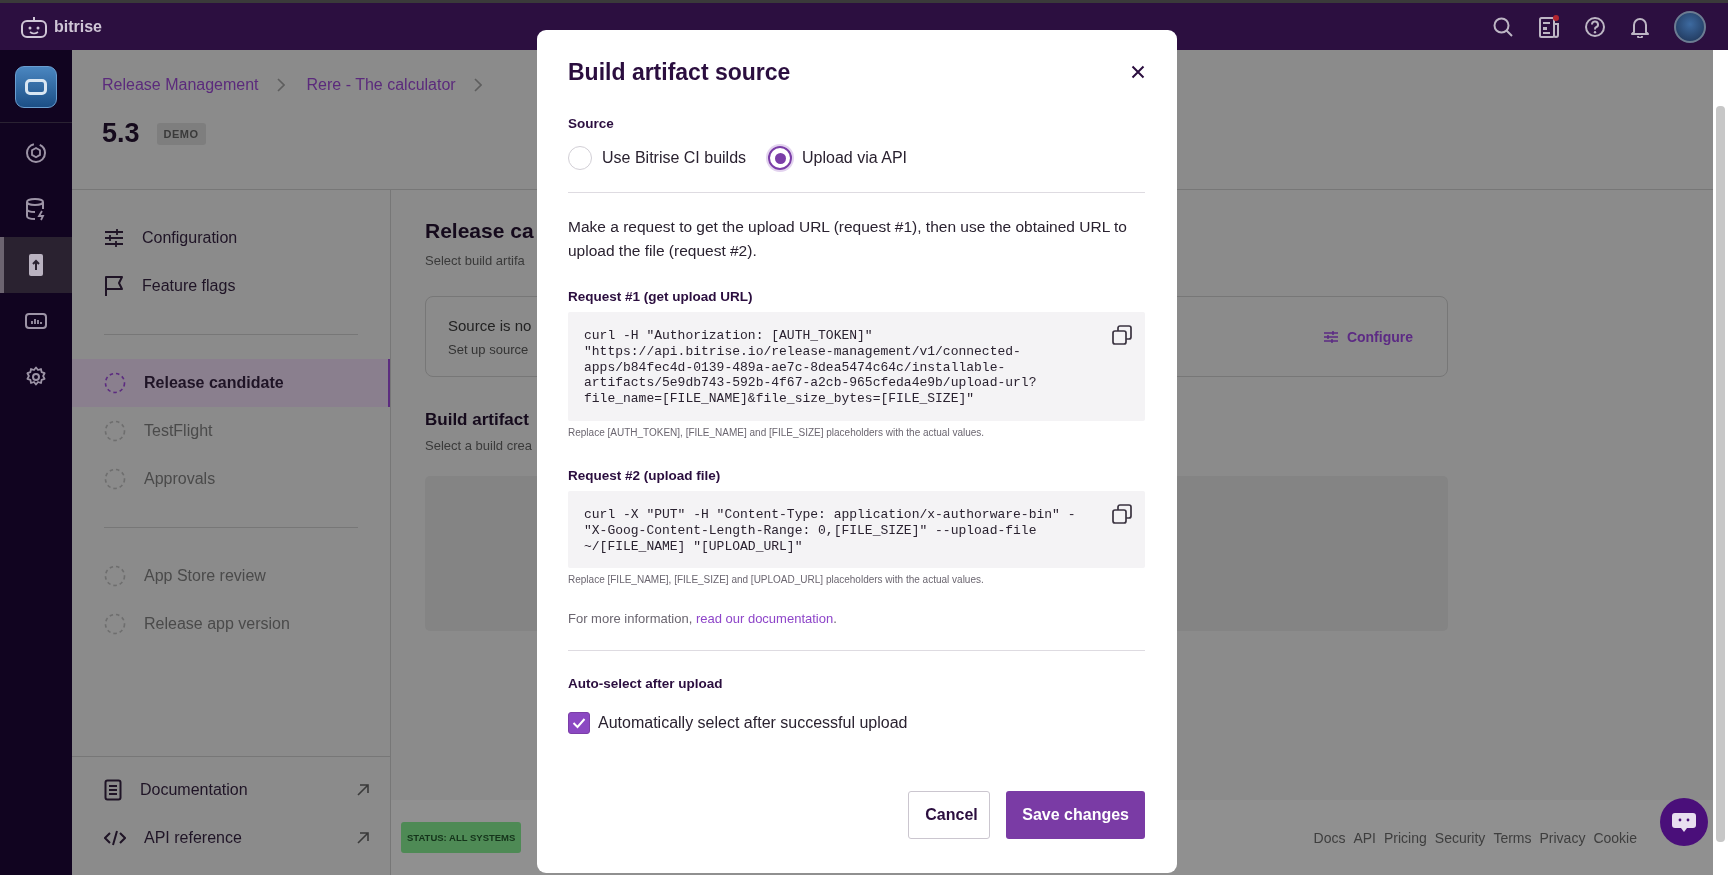 The height and width of the screenshot is (875, 1728). I want to click on footer-link: Docs, so click(1329, 837).